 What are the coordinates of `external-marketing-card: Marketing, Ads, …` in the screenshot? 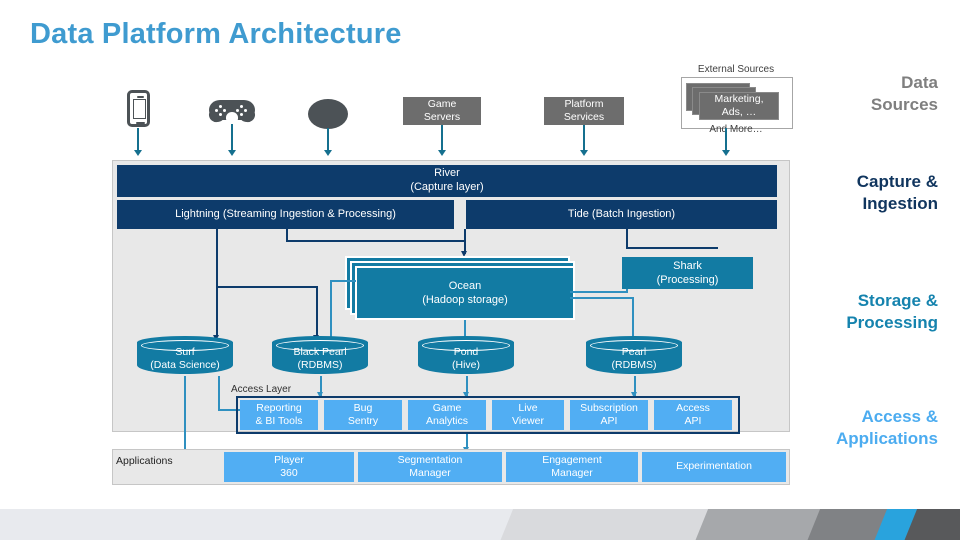 It's located at (739, 106).